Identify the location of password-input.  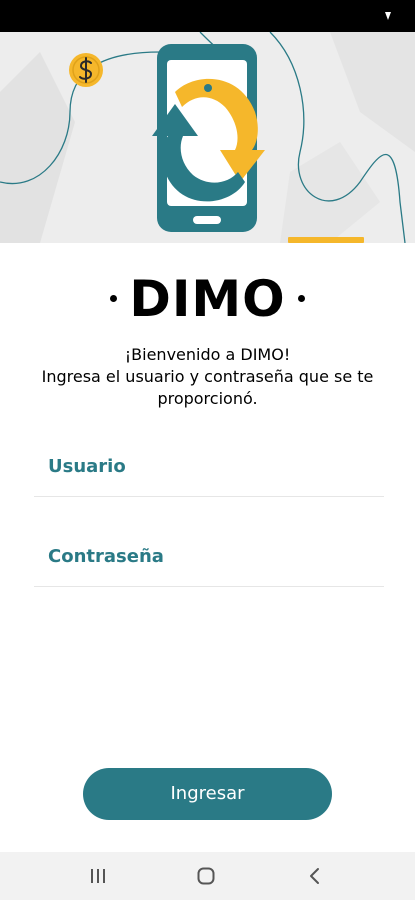
(213, 556).